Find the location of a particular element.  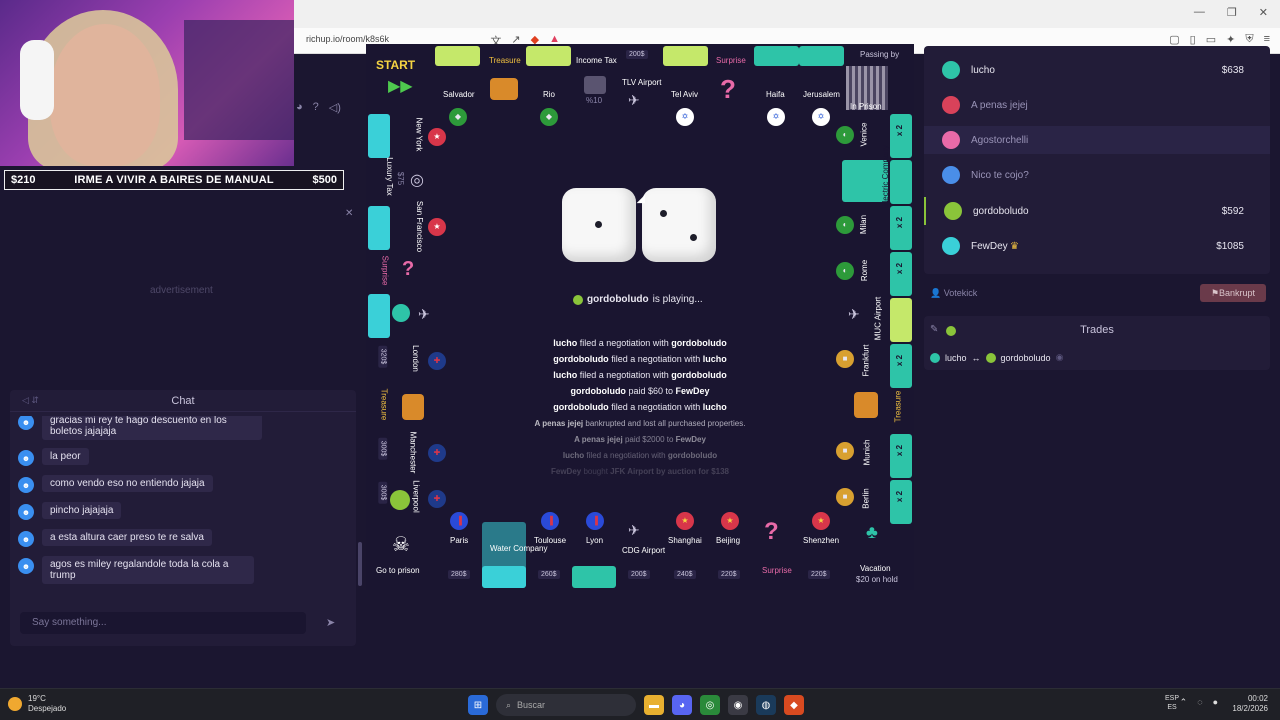

sidebar-icon: ▯ is located at coordinates (1193, 39).